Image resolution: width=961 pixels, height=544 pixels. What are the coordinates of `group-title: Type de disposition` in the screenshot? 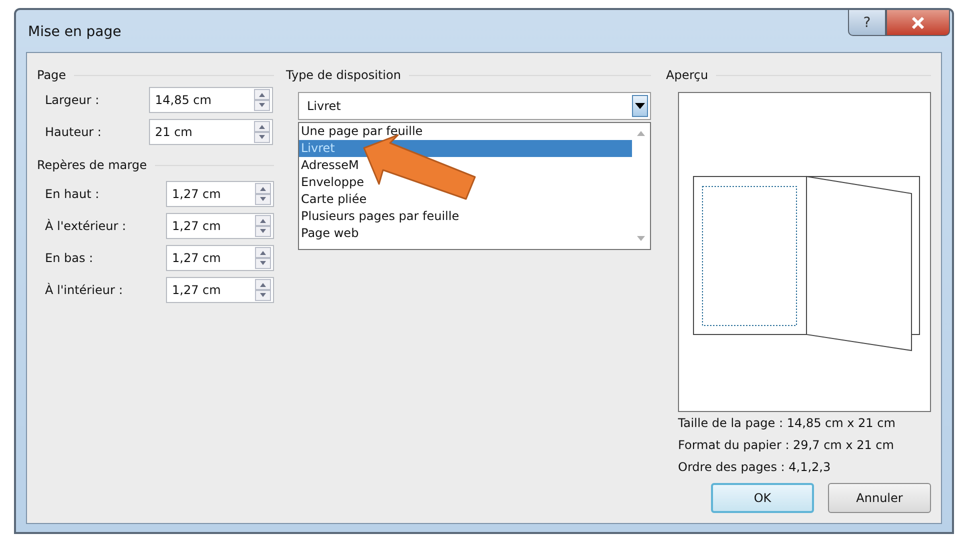 It's located at (343, 75).